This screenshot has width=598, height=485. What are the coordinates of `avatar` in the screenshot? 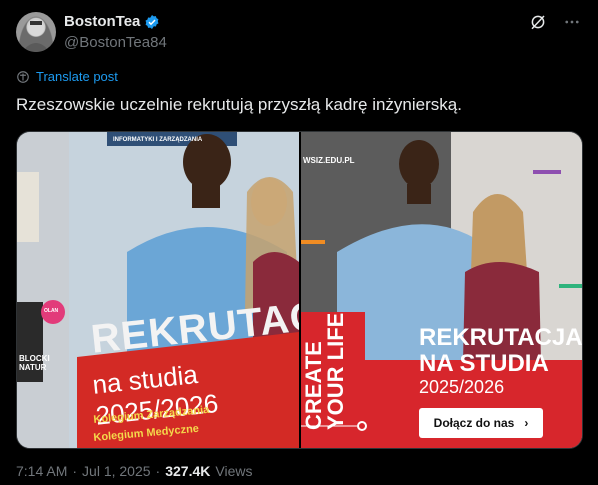 It's located at (36, 32).